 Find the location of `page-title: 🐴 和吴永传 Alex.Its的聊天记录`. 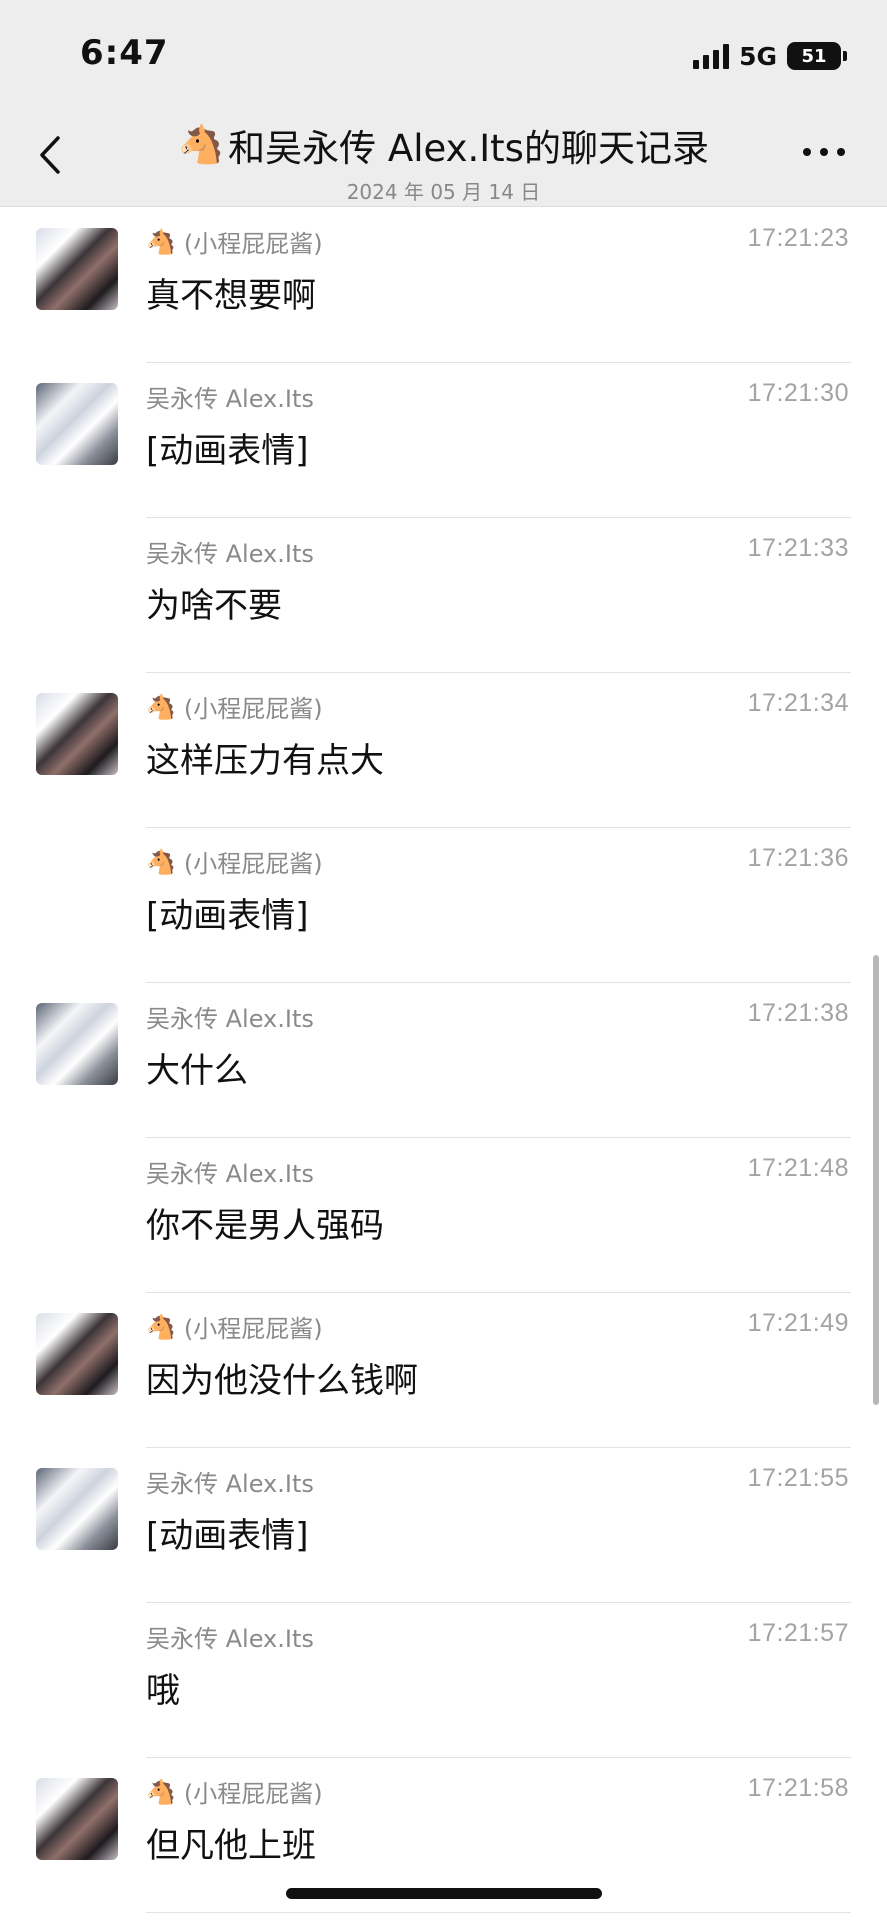

page-title: 🐴 和吴永传 Alex.Its的聊天记录 is located at coordinates (443, 145).